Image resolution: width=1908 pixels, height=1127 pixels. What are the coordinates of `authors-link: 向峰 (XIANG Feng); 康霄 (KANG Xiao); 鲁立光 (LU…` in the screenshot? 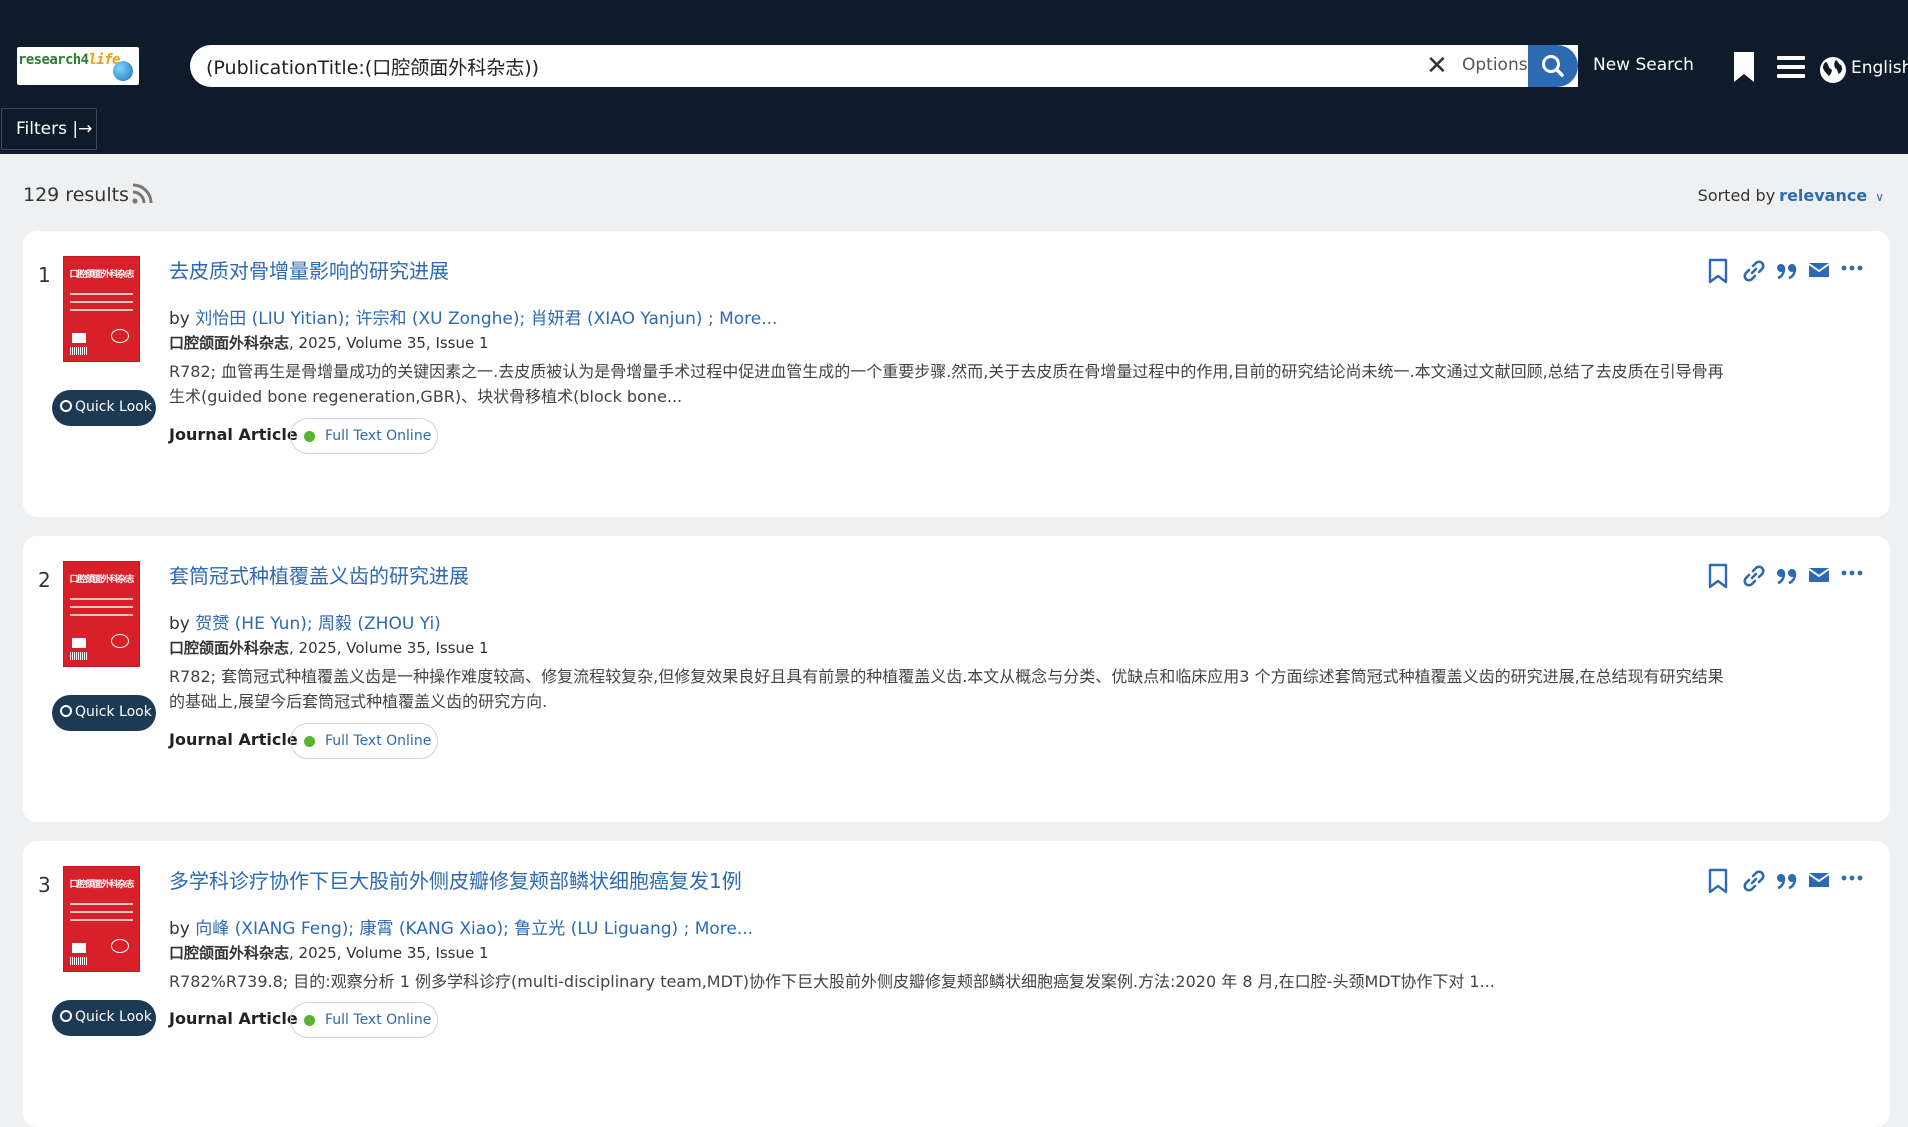 It's located at (474, 929).